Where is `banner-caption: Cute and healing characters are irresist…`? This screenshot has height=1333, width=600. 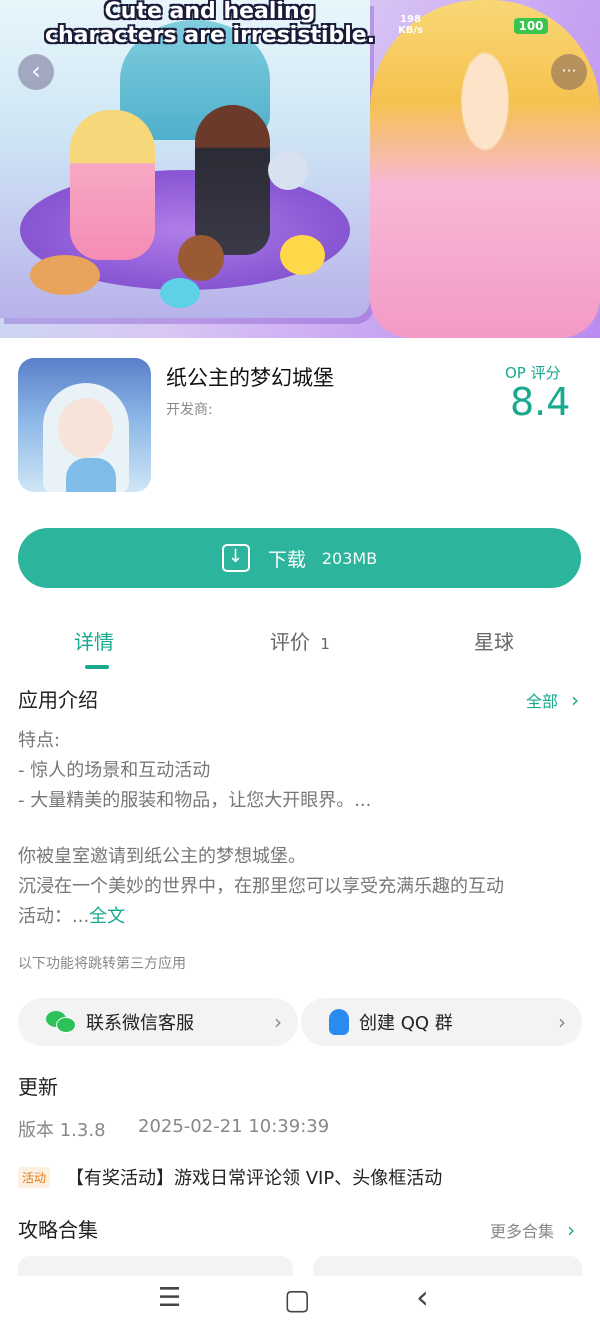 banner-caption: Cute and healing characters are irresist… is located at coordinates (210, 24).